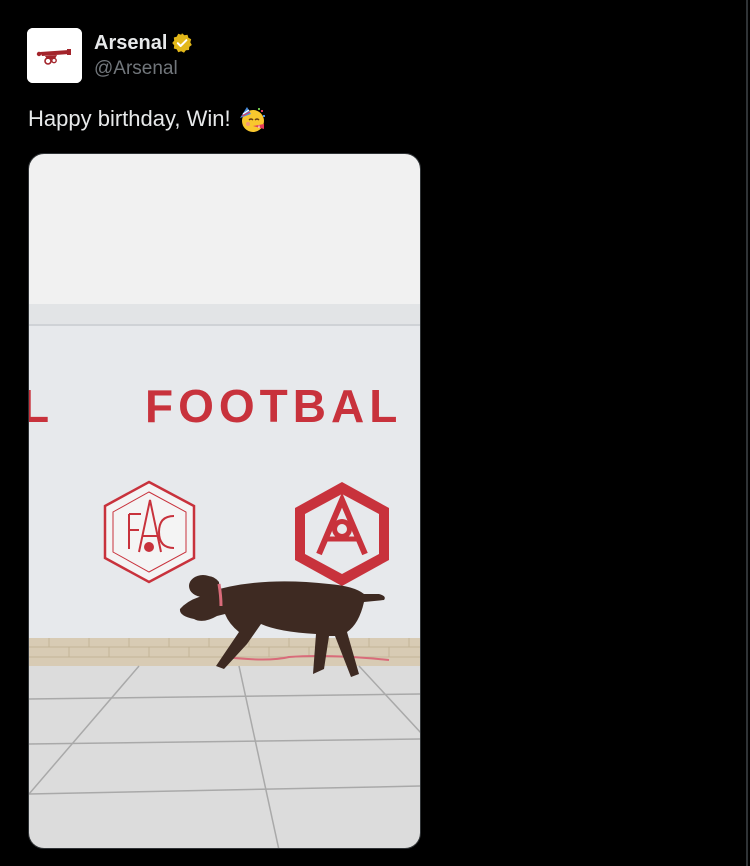 Image resolution: width=750 pixels, height=866 pixels. I want to click on verified-badge-icon, so click(182, 43).